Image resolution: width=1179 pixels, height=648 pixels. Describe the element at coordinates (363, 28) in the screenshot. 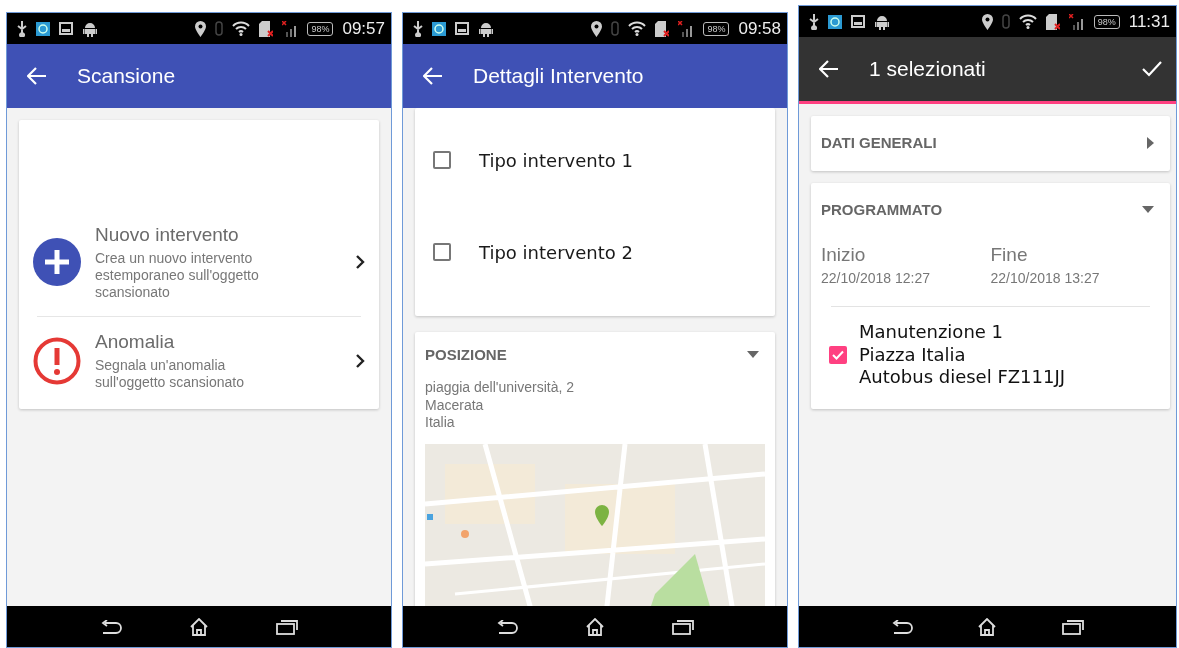

I see `status-time: 09:57` at that location.